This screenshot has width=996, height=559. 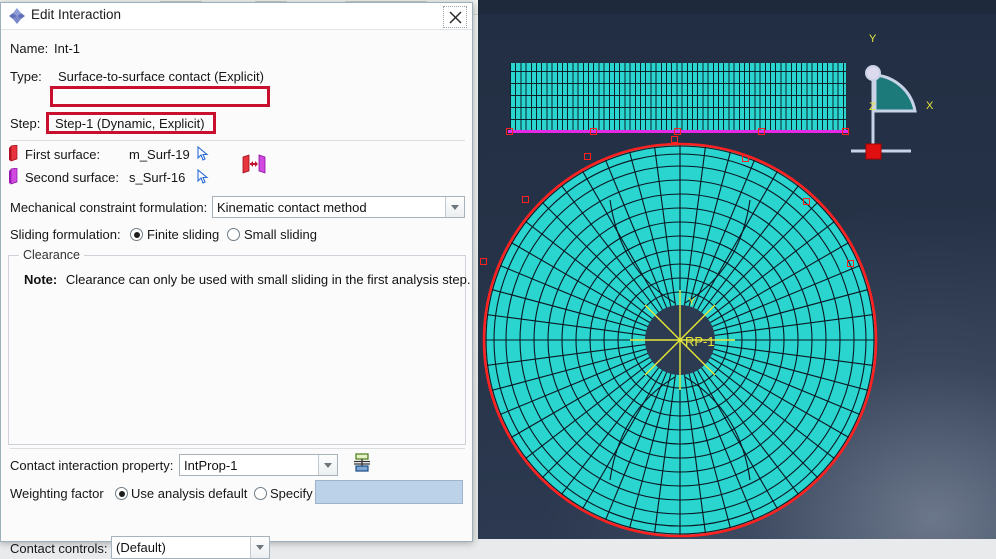 What do you see at coordinates (29, 48) in the screenshot?
I see `name-label: Name:` at bounding box center [29, 48].